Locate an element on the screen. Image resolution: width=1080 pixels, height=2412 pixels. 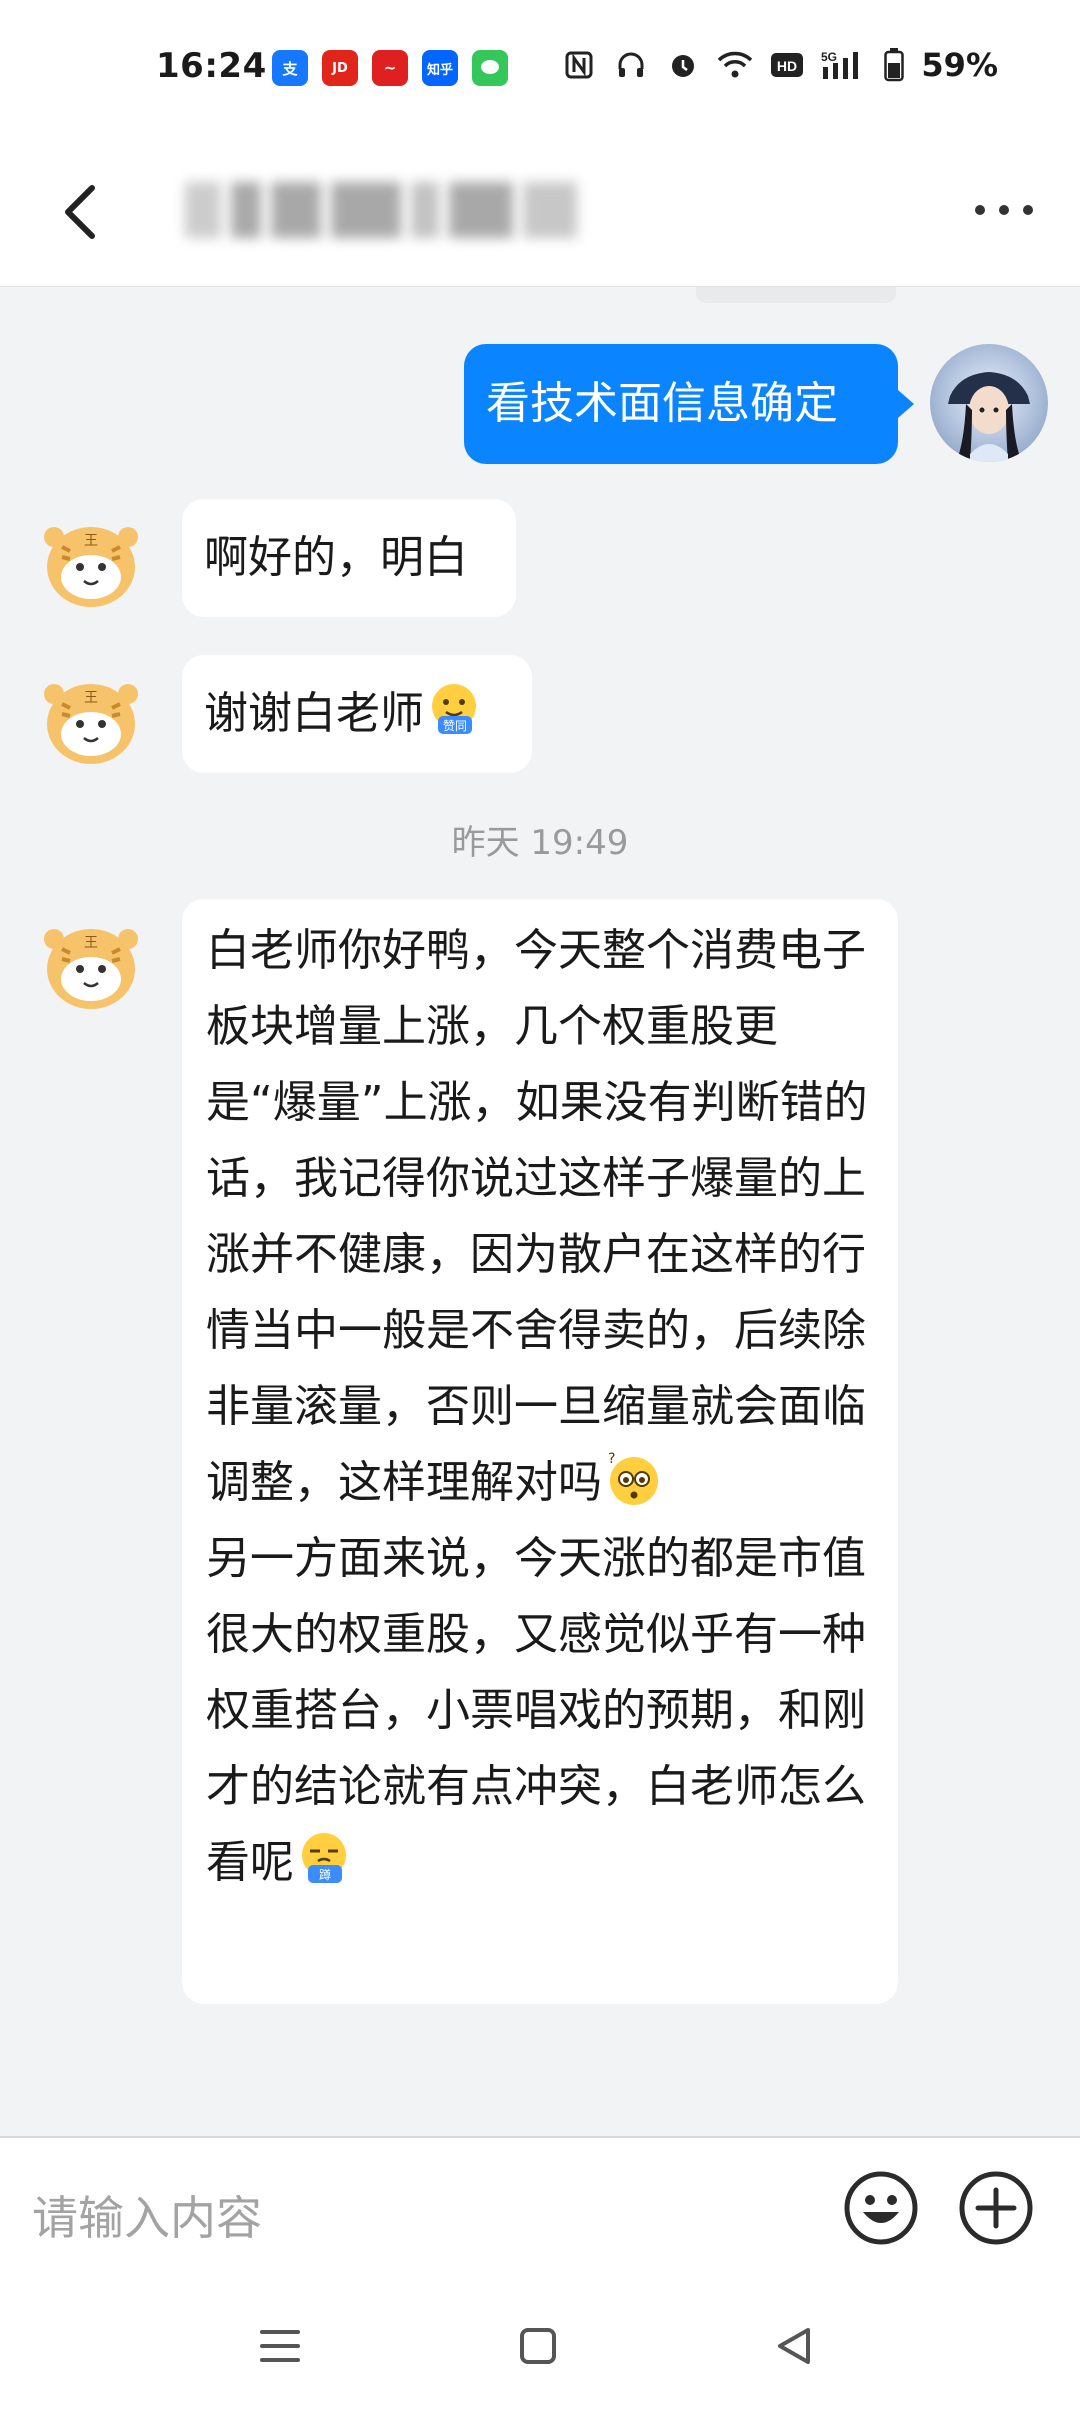
zhihu-icon: 知乎 is located at coordinates (440, 68).